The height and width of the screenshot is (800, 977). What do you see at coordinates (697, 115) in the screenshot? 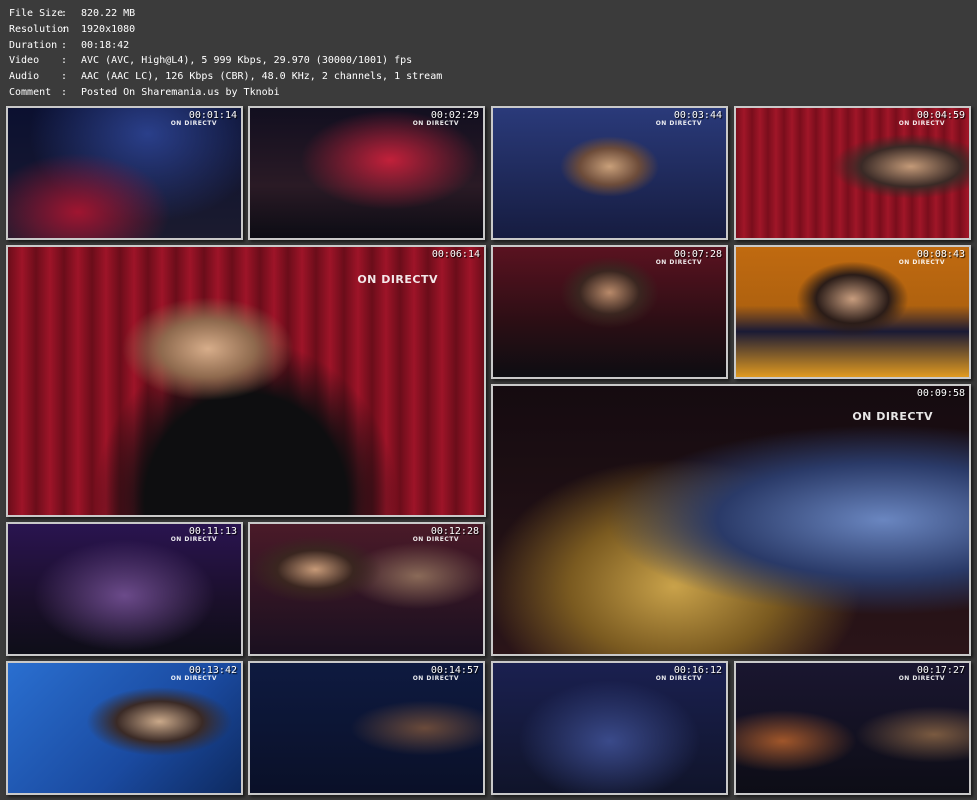
I see `thumbnail-timestamp: 00:03:44` at bounding box center [697, 115].